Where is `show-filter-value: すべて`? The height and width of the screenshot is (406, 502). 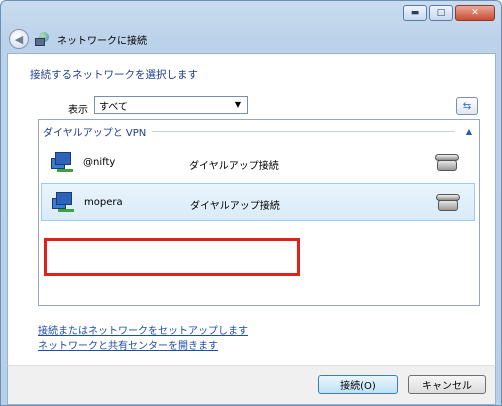 show-filter-value: すべて is located at coordinates (113, 107).